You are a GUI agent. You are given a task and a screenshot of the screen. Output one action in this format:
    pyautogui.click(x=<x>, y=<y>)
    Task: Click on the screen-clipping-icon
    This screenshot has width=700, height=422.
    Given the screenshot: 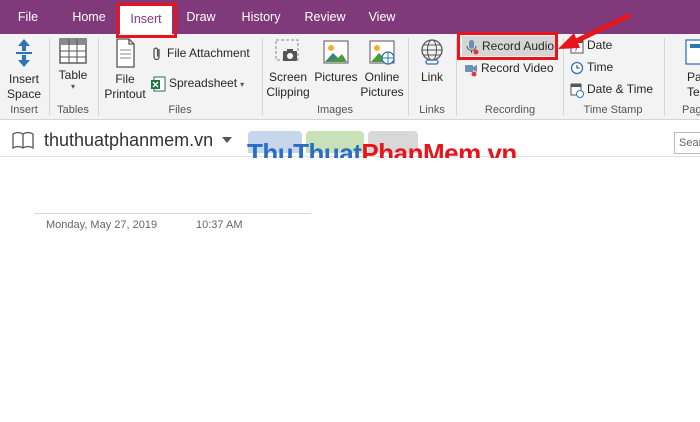 What is the action you would take?
    pyautogui.click(x=287, y=50)
    